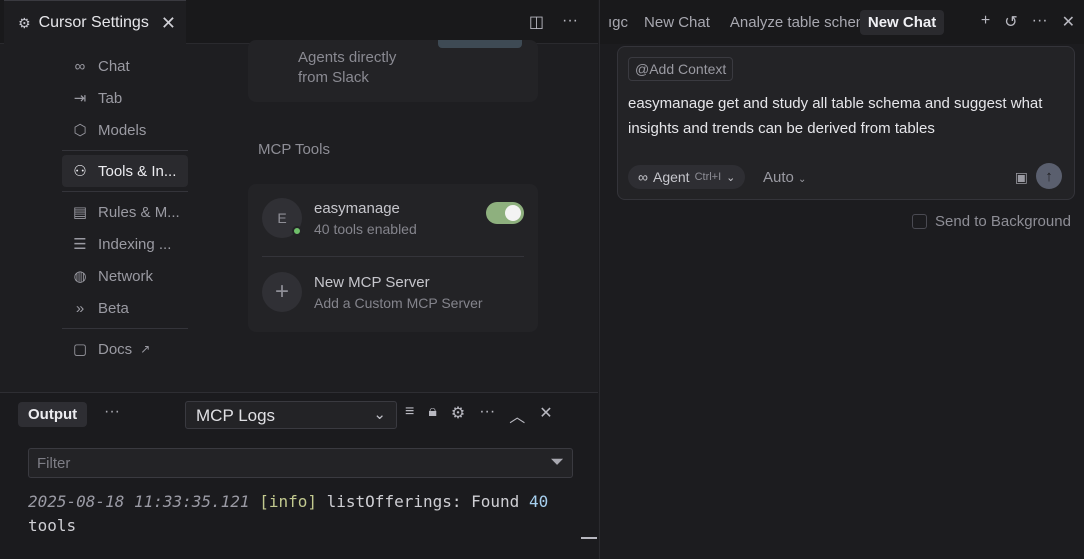 This screenshot has height=559, width=1084. What do you see at coordinates (458, 415) in the screenshot?
I see `gear-icon: ⚙` at bounding box center [458, 415].